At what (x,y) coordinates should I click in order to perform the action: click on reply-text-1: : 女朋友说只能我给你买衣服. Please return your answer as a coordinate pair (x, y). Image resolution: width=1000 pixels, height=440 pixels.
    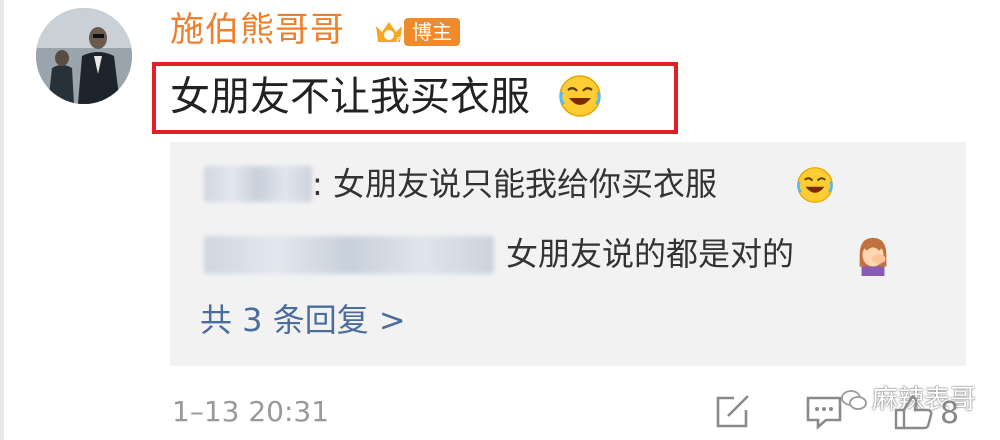
    Looking at the image, I should click on (514, 184).